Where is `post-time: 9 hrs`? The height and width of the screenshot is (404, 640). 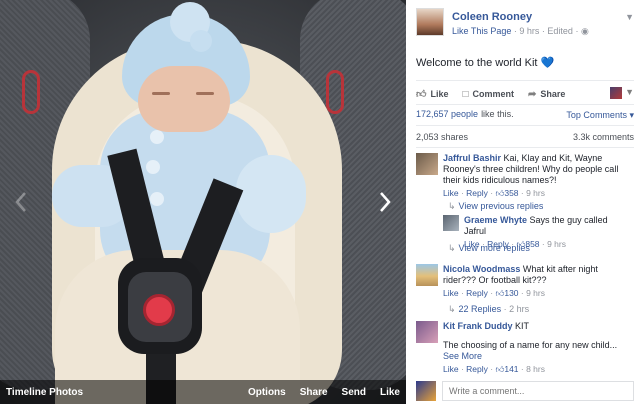 post-time: 9 hrs is located at coordinates (529, 31).